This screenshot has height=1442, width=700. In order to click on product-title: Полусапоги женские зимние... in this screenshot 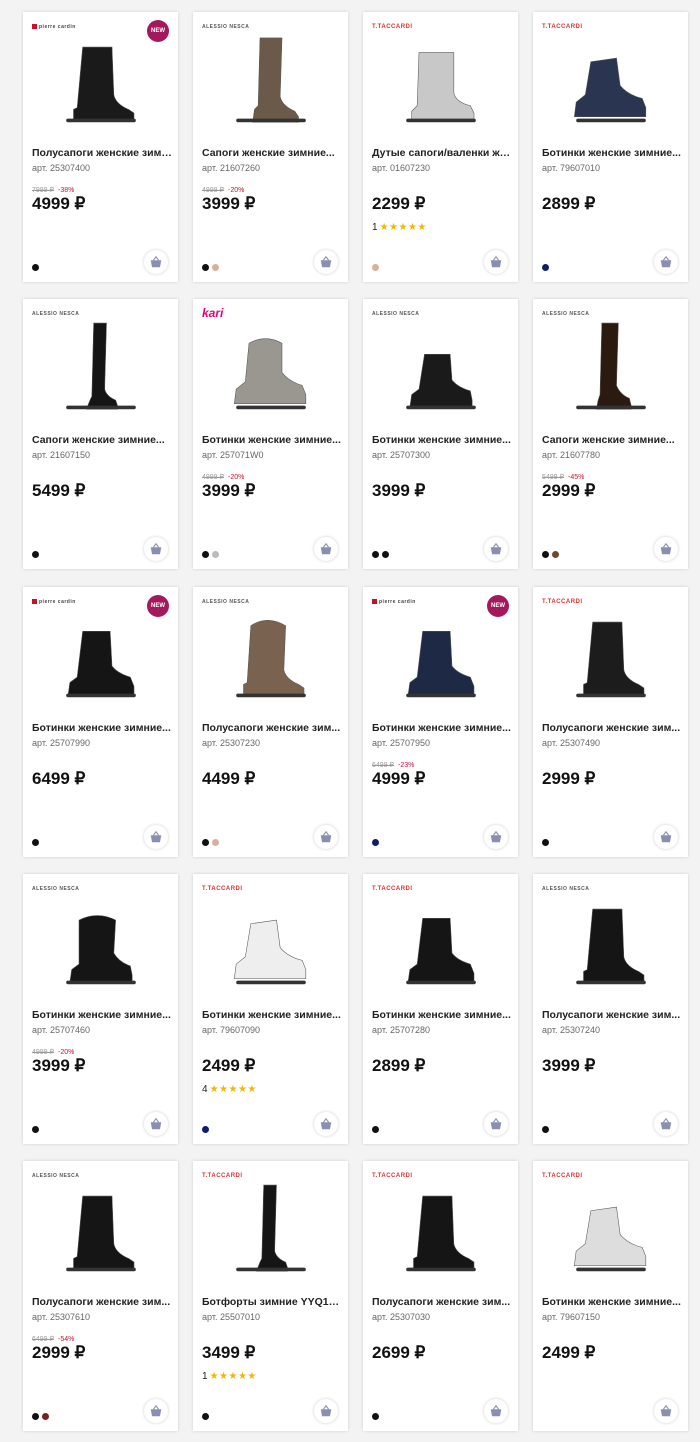, I will do `click(102, 153)`.